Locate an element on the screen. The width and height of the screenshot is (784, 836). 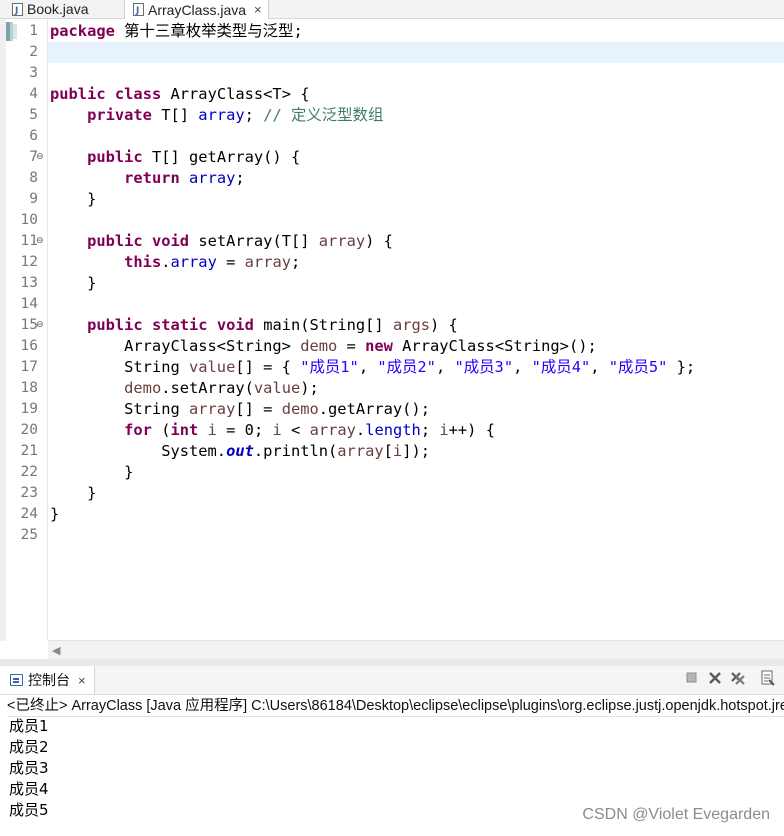
current-line-highlight is located at coordinates (416, 52).